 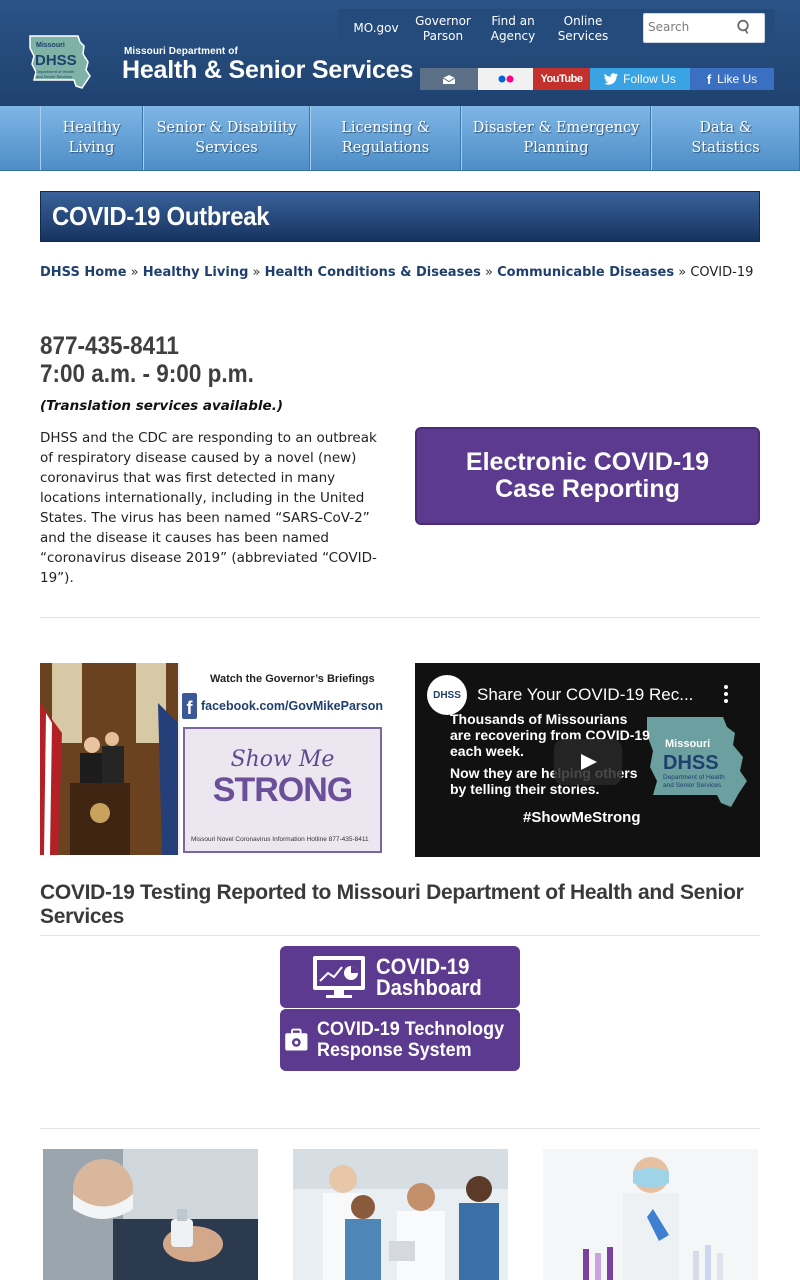 I want to click on electronic-case-reporting-button: Electronic COVID-19 Case Reporting, so click(x=587, y=476).